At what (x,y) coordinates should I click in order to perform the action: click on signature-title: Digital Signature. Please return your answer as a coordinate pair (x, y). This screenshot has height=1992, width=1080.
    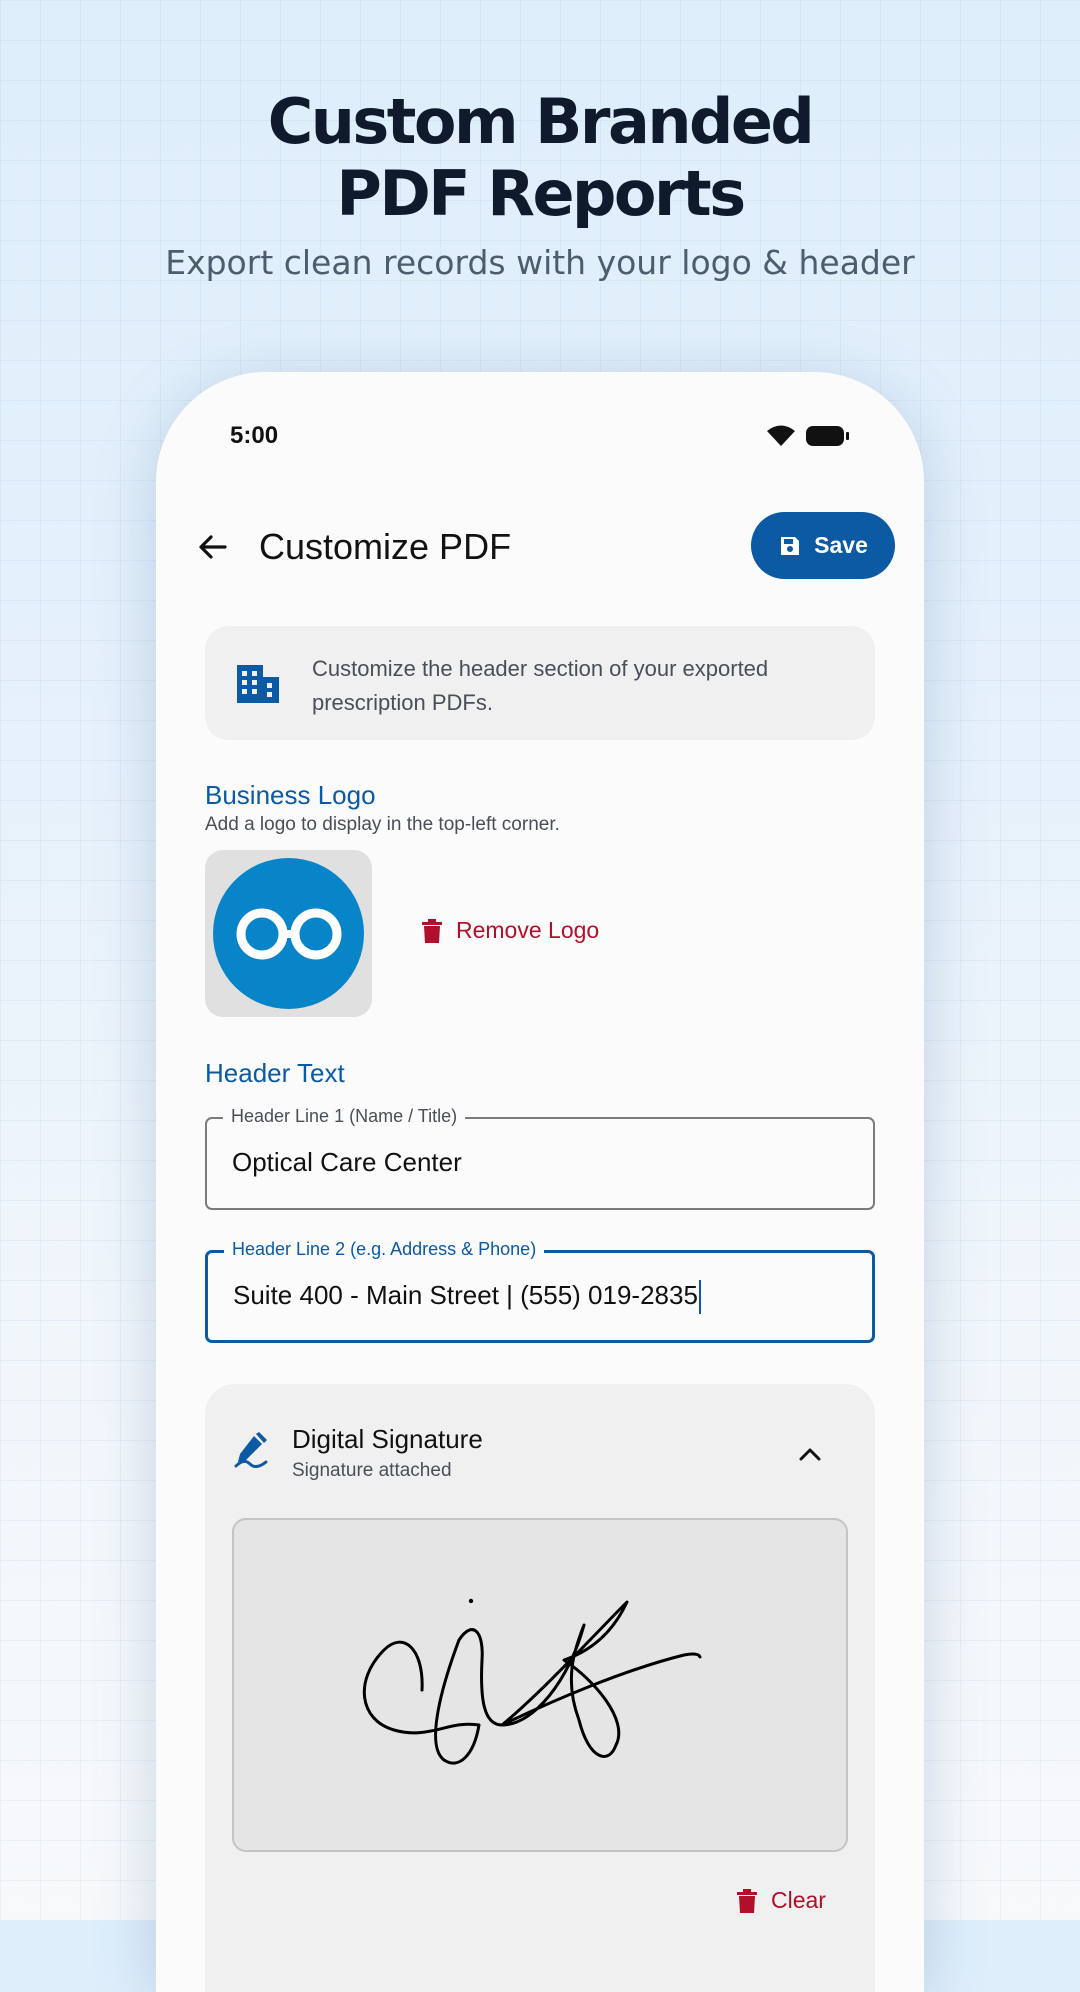
    Looking at the image, I should click on (387, 1439).